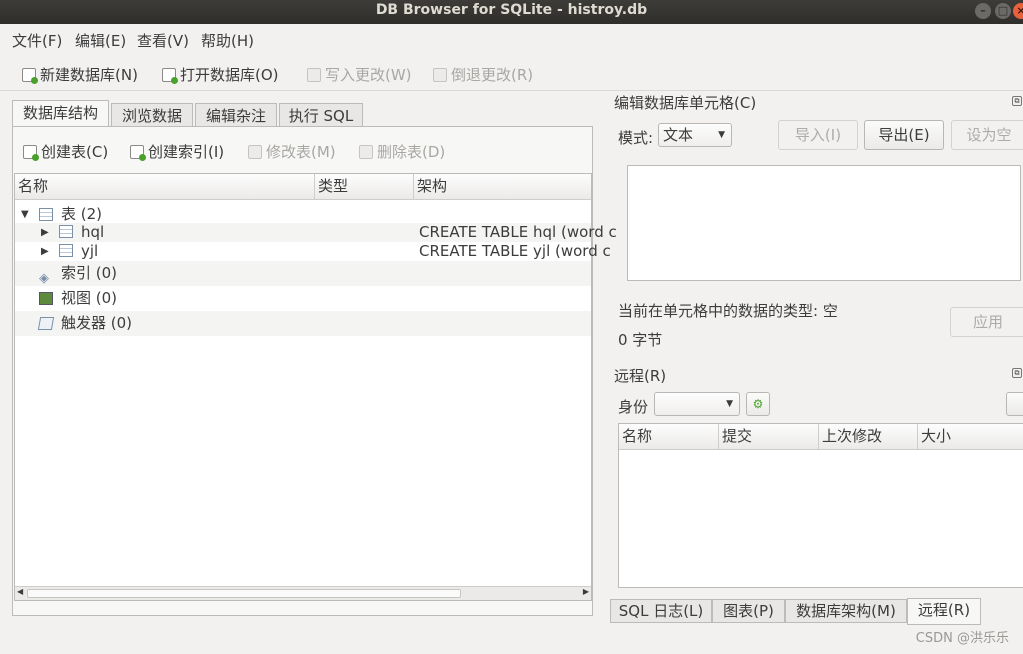  Describe the element at coordinates (368, 75) in the screenshot. I see `write-changes-label: 写入更改(W)` at that location.